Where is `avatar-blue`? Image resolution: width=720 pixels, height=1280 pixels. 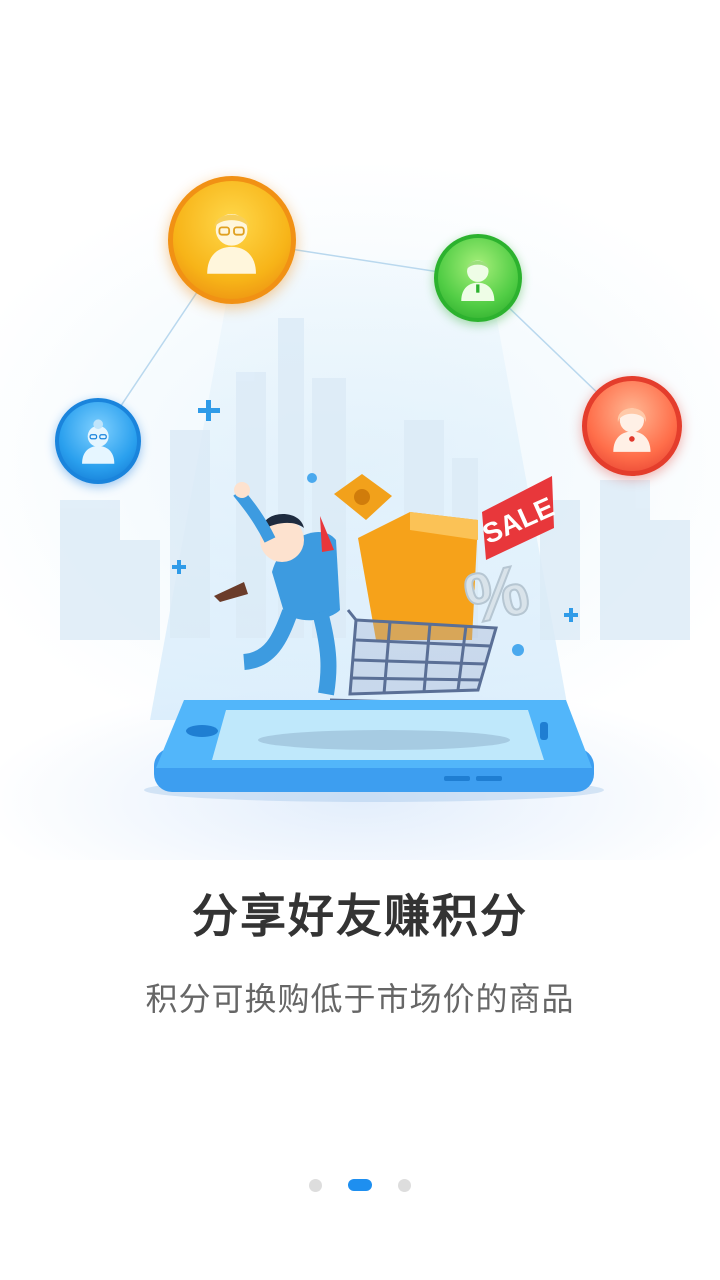 avatar-blue is located at coordinates (98, 441).